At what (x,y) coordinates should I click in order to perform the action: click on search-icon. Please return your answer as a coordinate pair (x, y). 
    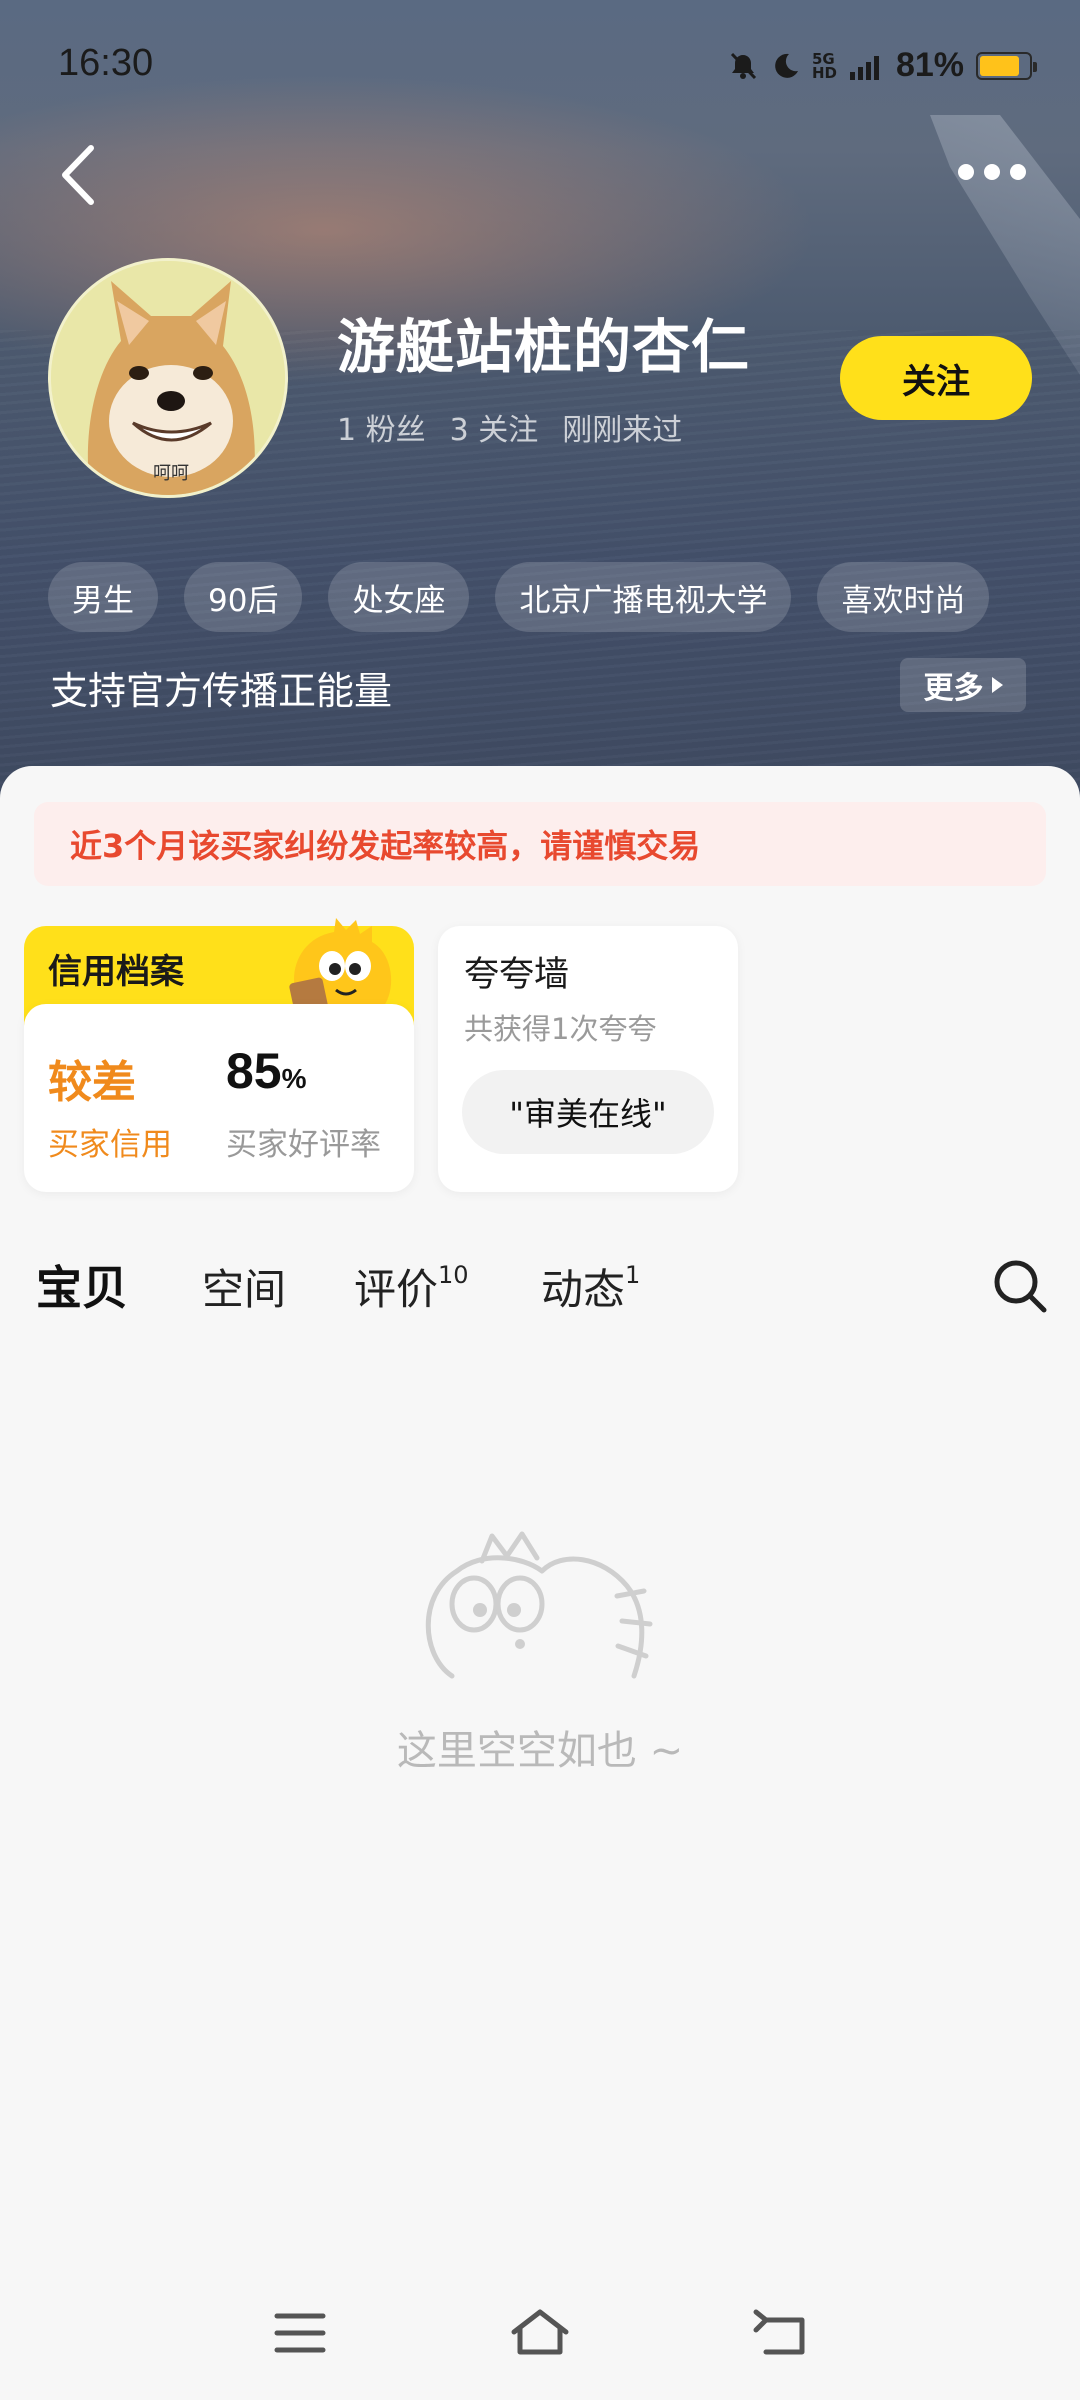
    Looking at the image, I should click on (1020, 1286).